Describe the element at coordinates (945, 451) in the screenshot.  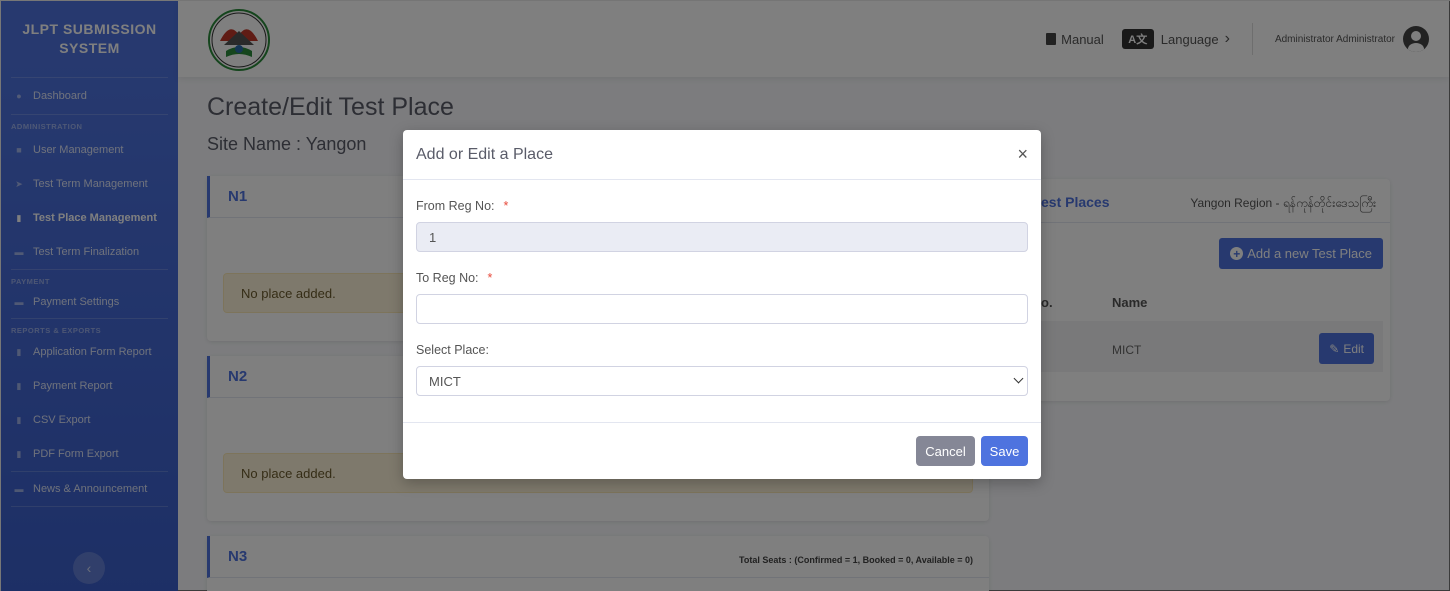
I see `cancel-button: Cancel` at that location.